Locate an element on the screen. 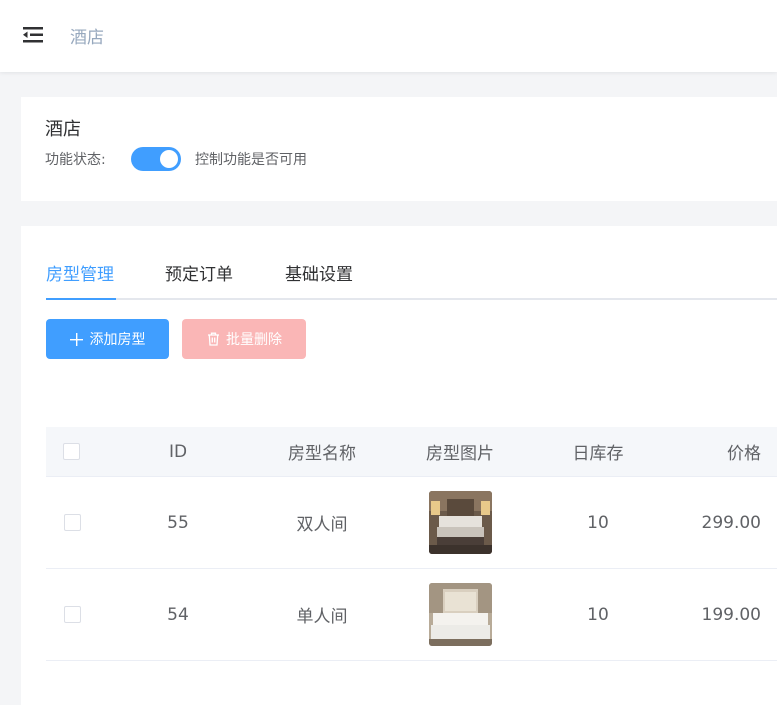 The width and height of the screenshot is (777, 705). table-row: 54 单人间 10 199.00 is located at coordinates (411, 615).